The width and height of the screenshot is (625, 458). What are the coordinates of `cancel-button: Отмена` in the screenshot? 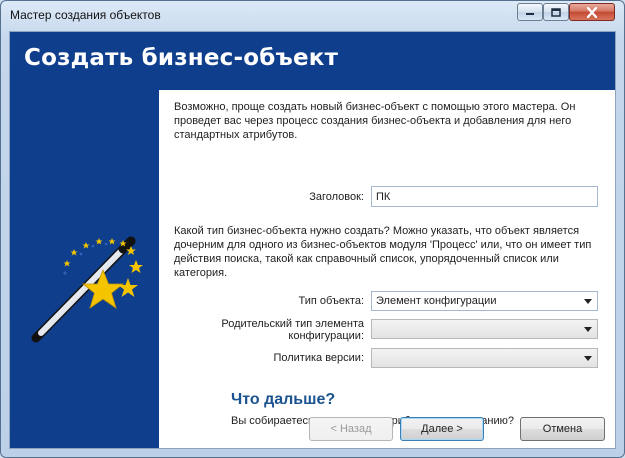 It's located at (562, 429).